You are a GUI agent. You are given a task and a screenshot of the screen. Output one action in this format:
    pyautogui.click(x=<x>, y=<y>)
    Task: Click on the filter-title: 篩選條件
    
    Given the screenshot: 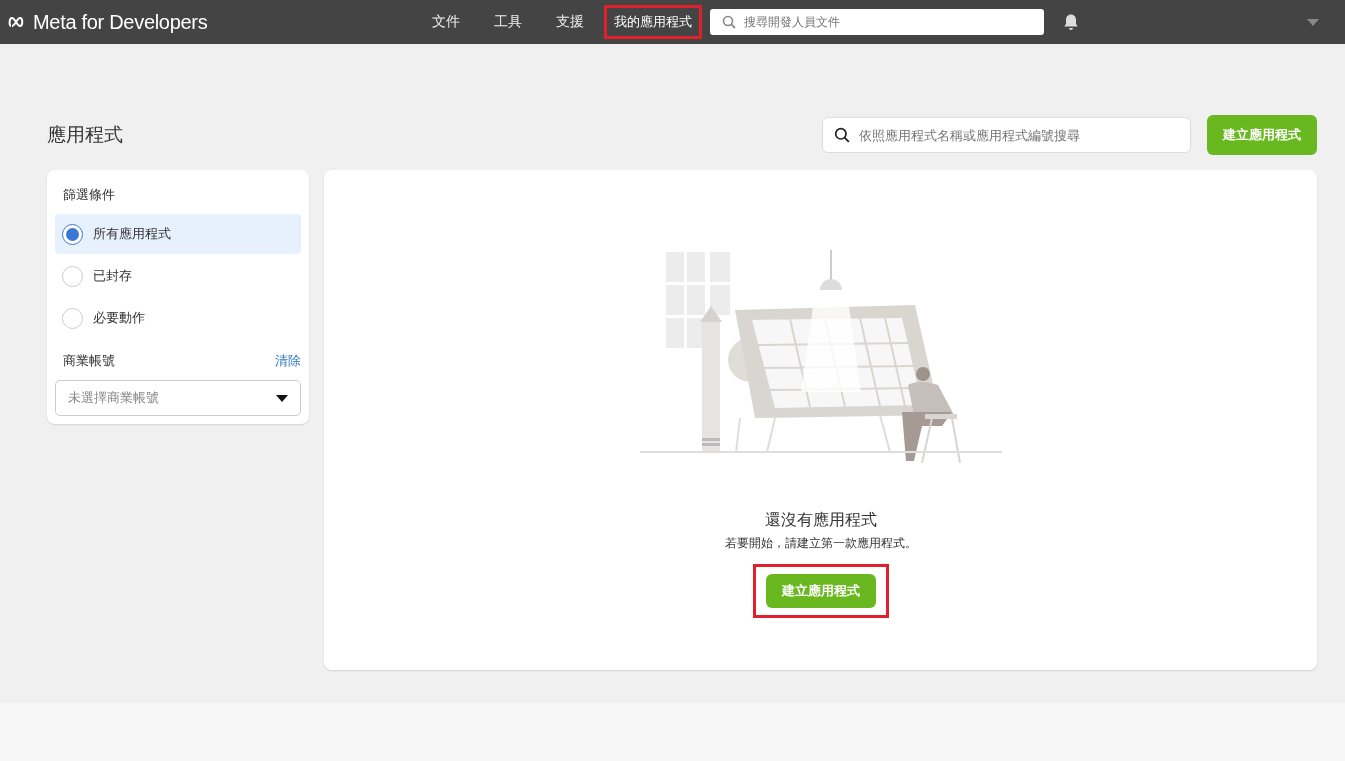 What is the action you would take?
    pyautogui.click(x=89, y=195)
    